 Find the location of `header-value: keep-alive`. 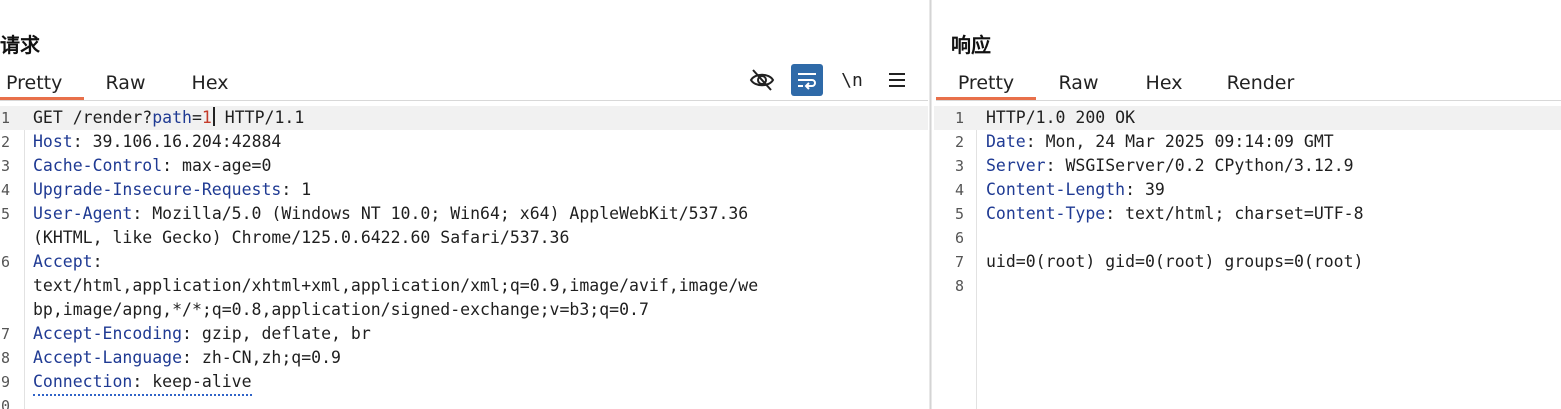

header-value: keep-alive is located at coordinates (197, 381).